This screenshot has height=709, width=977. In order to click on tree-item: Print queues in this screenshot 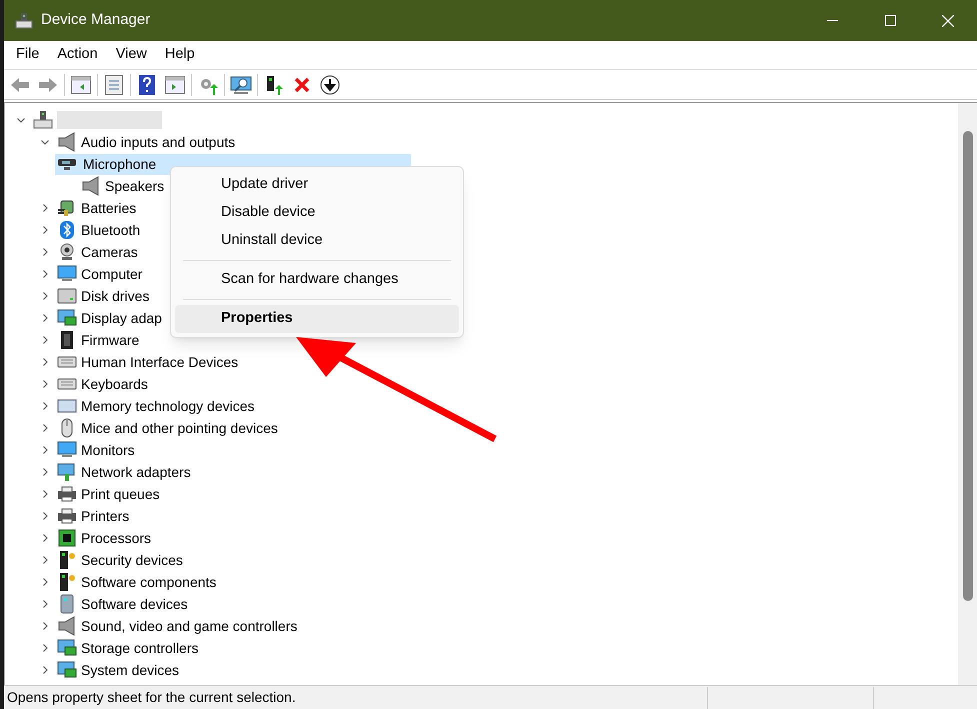, I will do `click(120, 494)`.